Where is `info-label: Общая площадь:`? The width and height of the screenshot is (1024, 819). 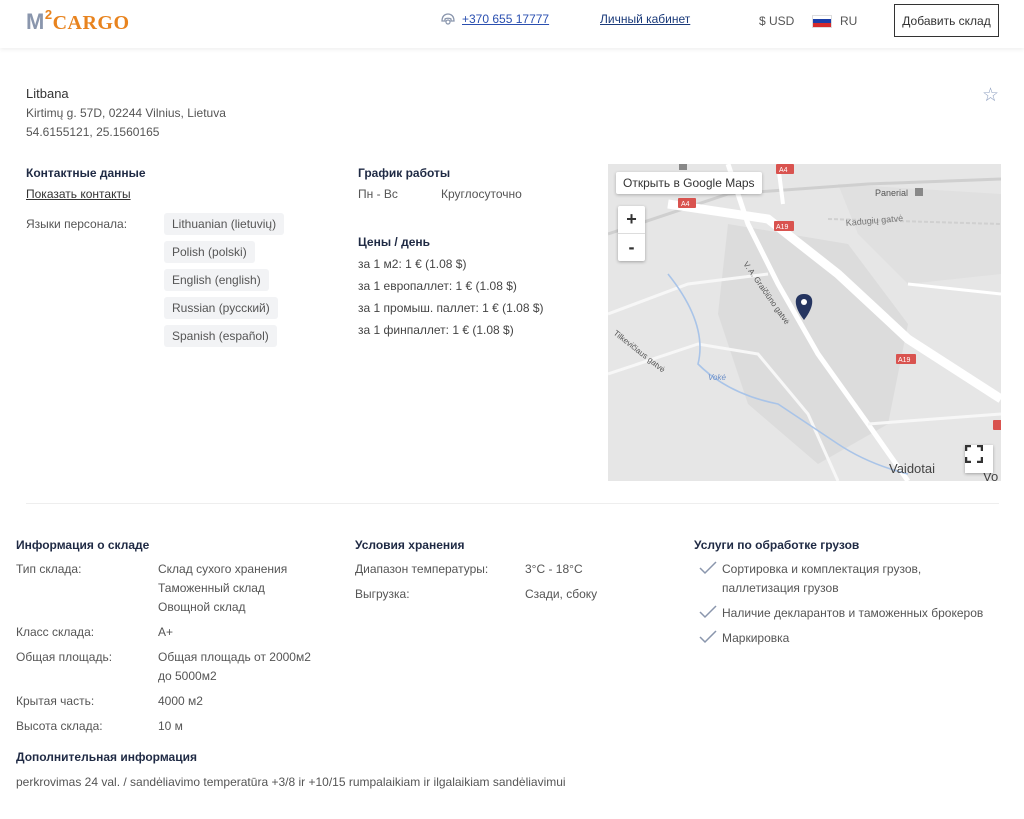 info-label: Общая площадь: is located at coordinates (64, 657).